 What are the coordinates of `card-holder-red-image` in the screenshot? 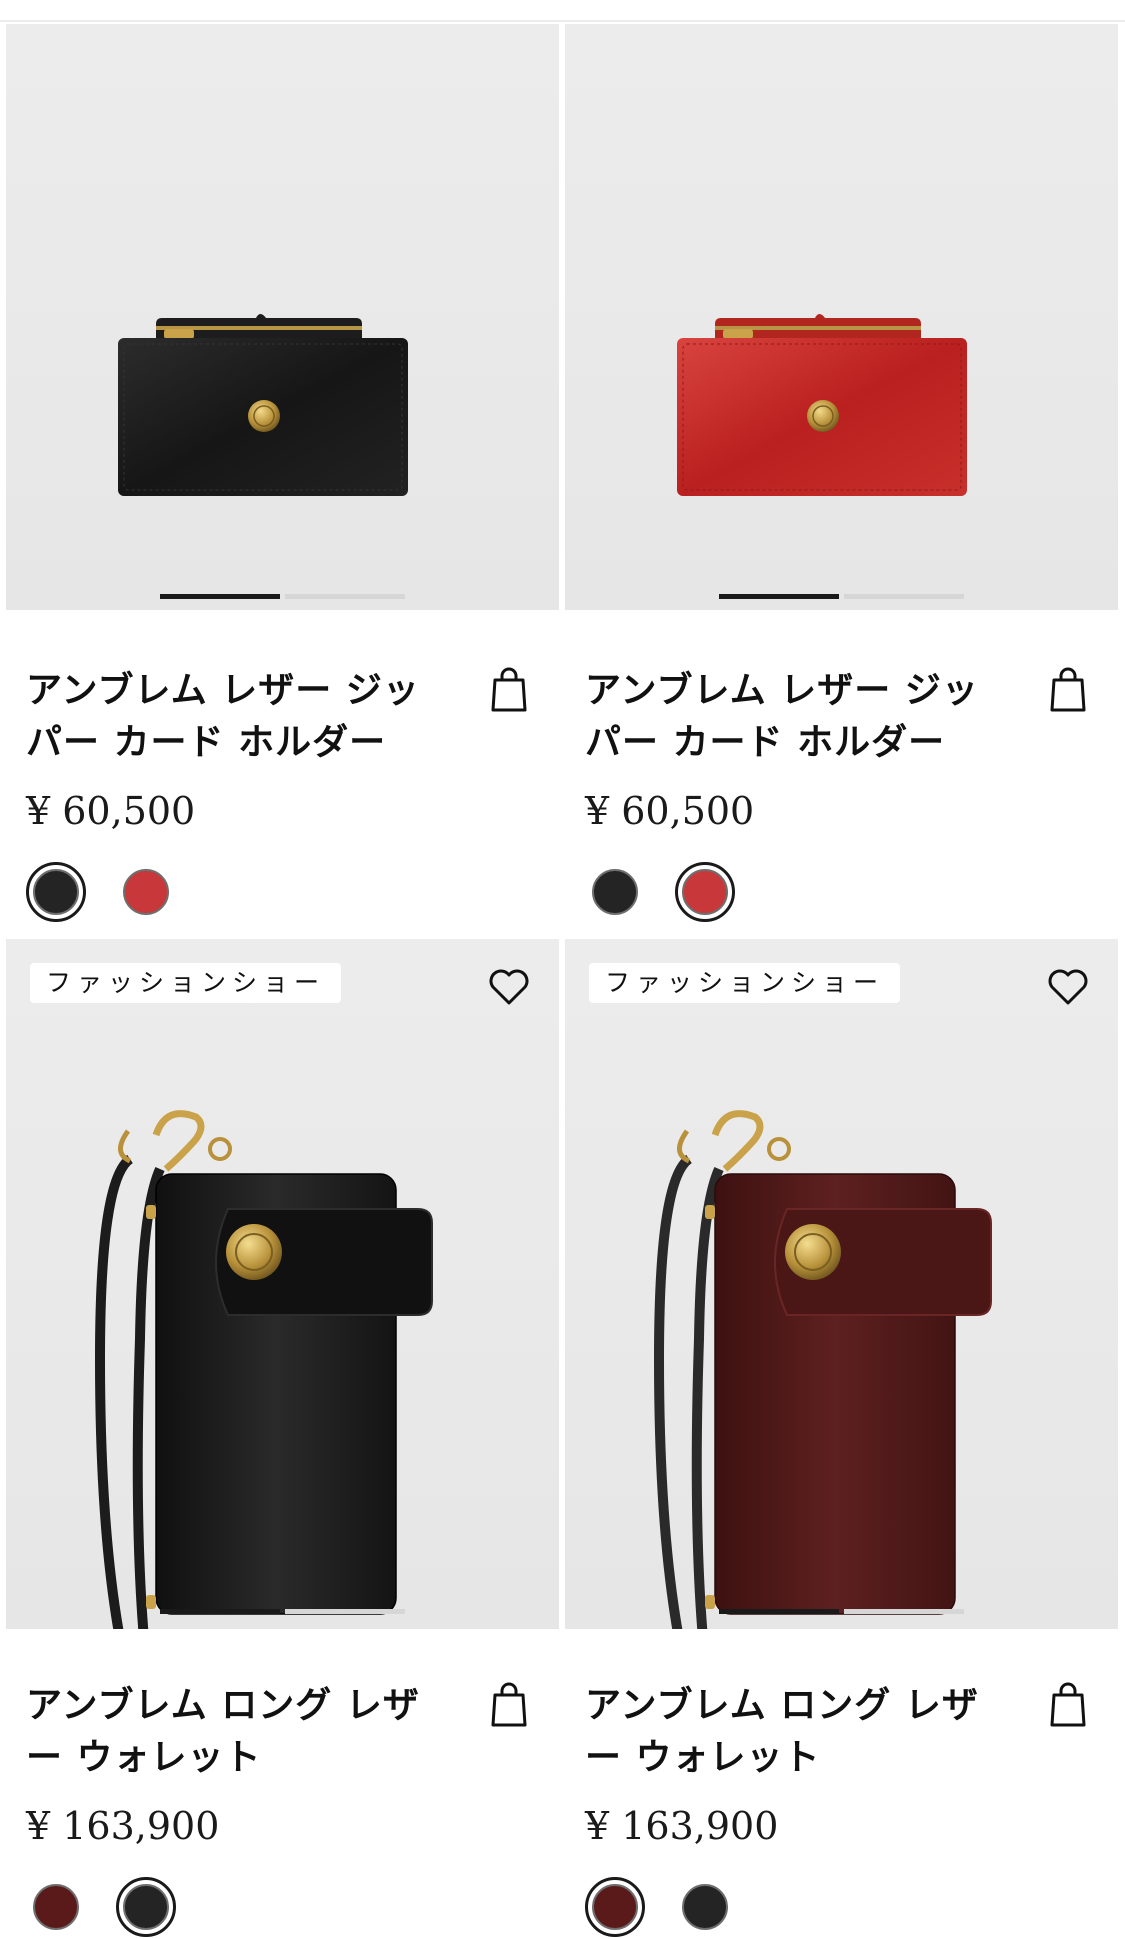 It's located at (822, 405).